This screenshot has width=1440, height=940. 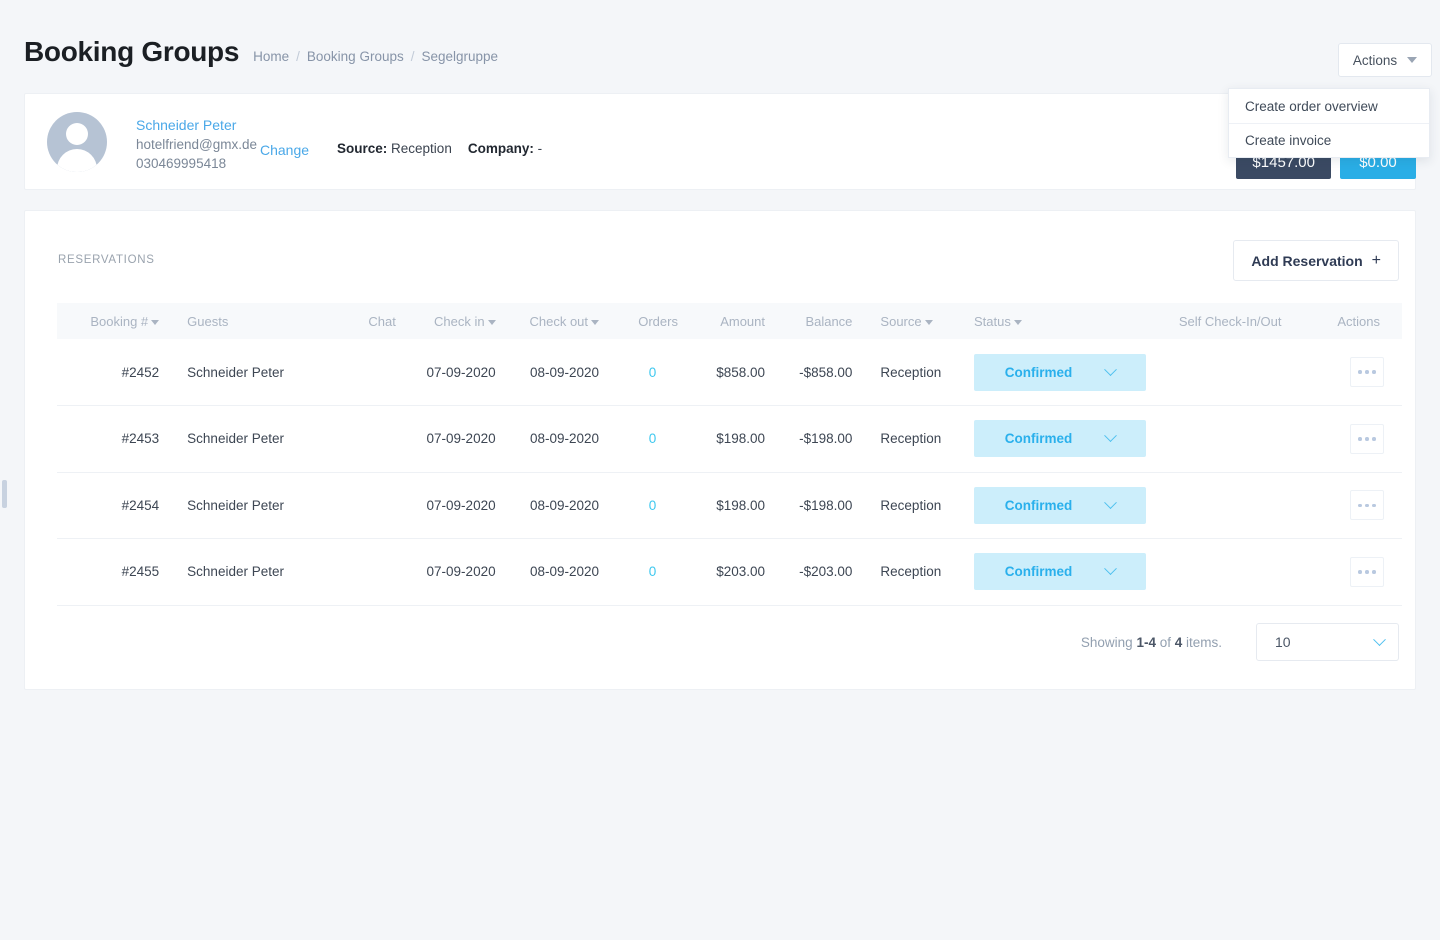 I want to click on reservations-section-label: RESERVATIONS, so click(x=106, y=260).